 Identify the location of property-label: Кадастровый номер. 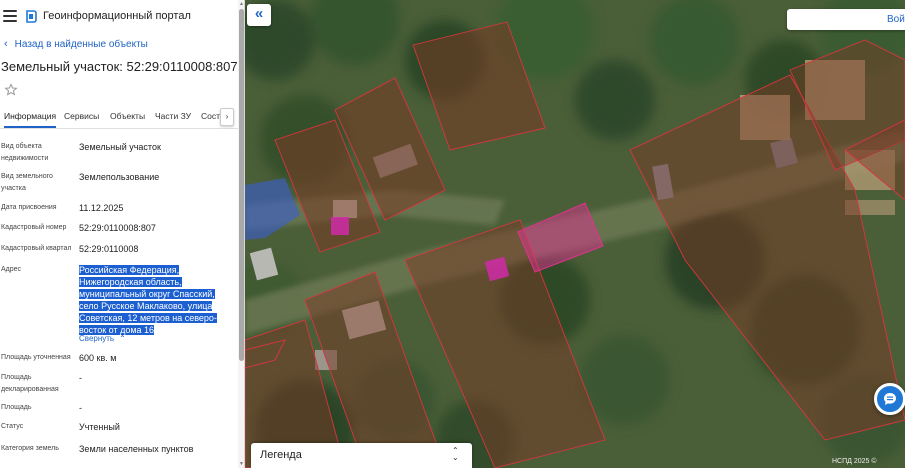
(34, 227).